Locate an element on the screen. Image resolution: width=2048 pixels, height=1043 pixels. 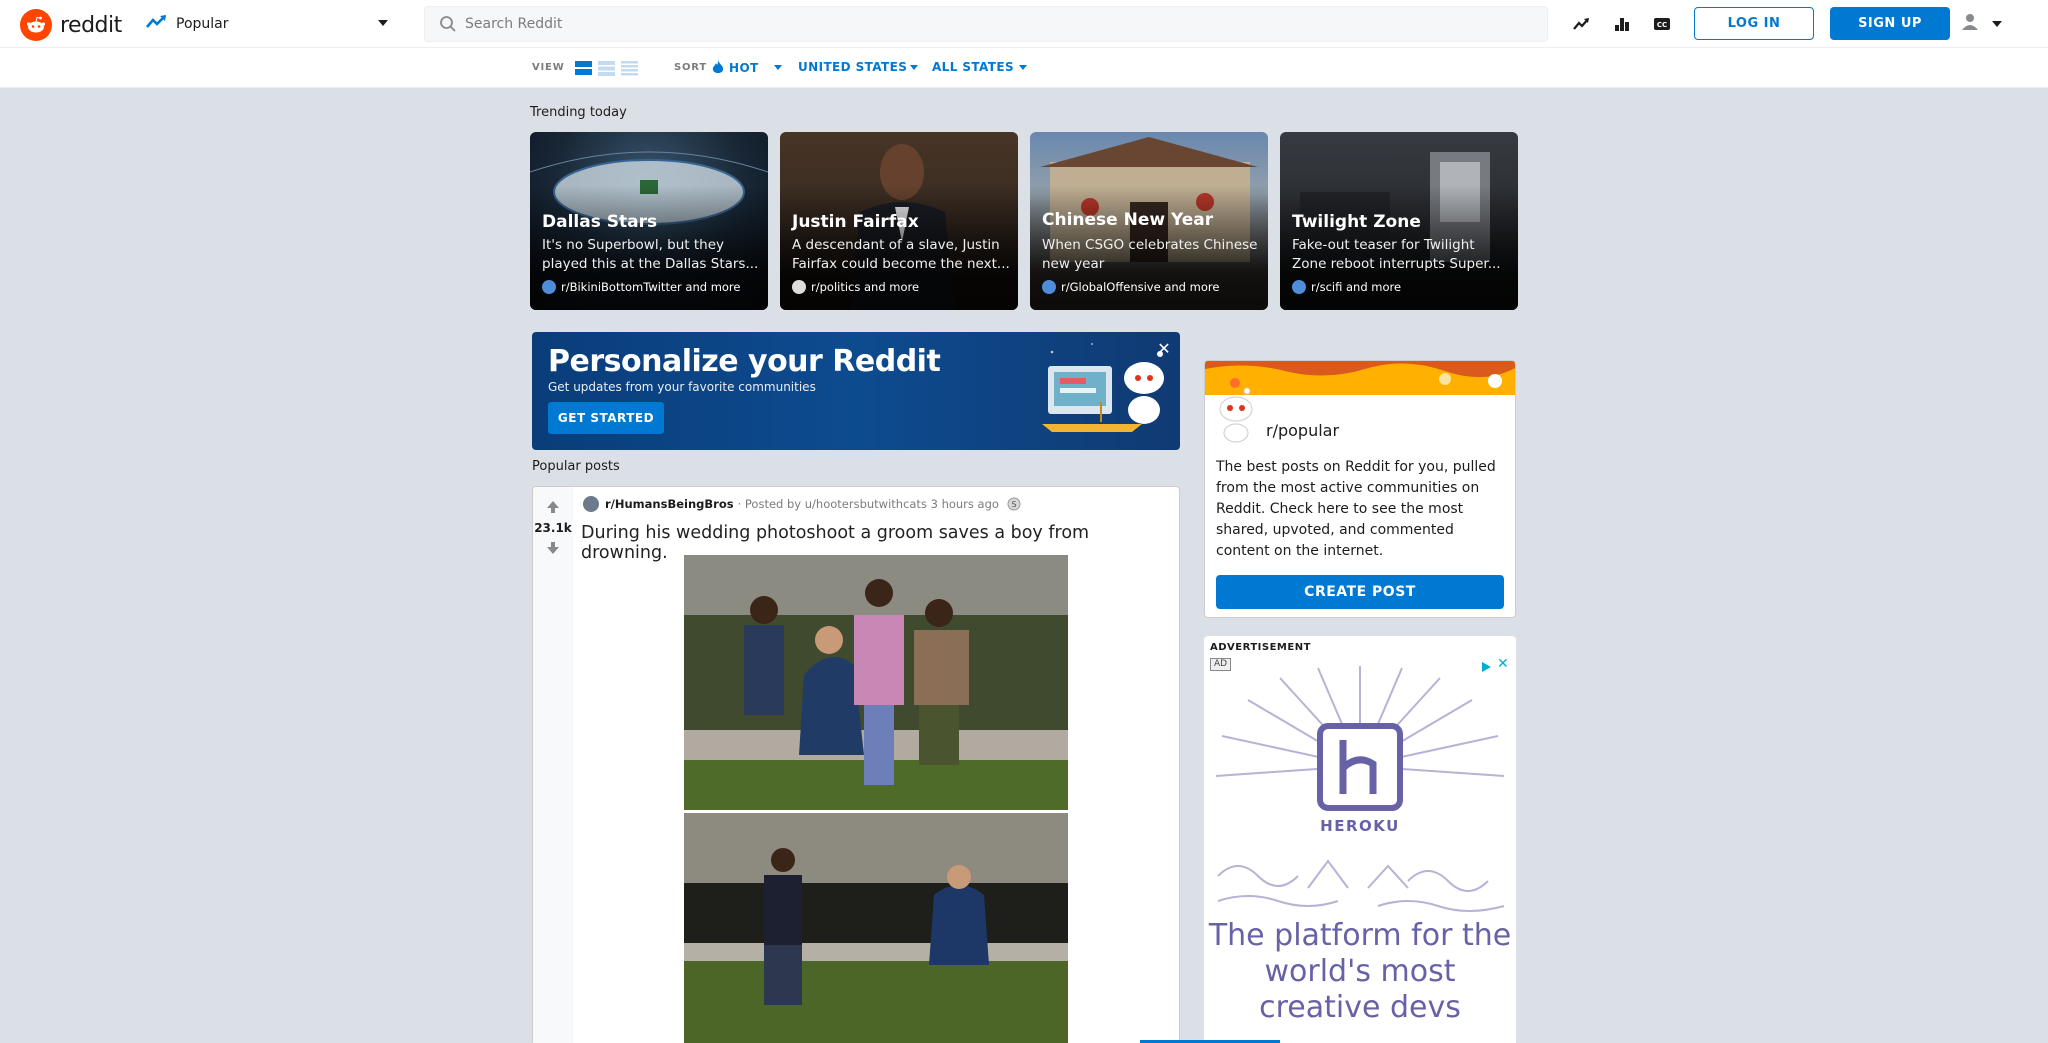
logo-text: reddit is located at coordinates (91, 25).